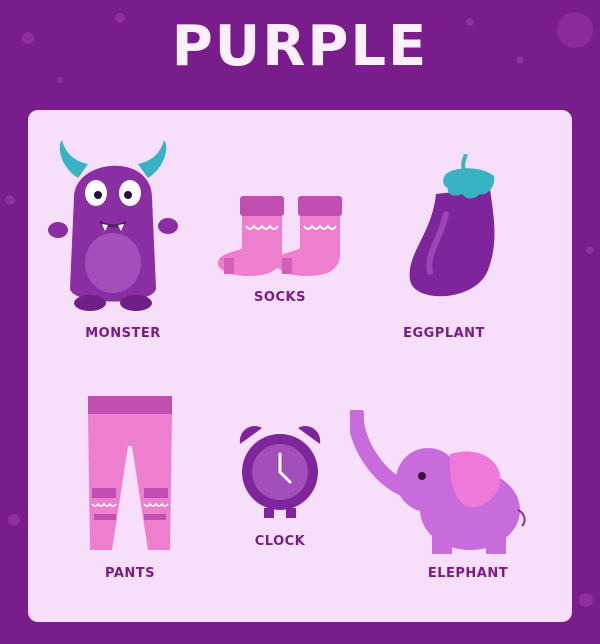 The image size is (600, 644). I want to click on pants-icon, so click(130, 473).